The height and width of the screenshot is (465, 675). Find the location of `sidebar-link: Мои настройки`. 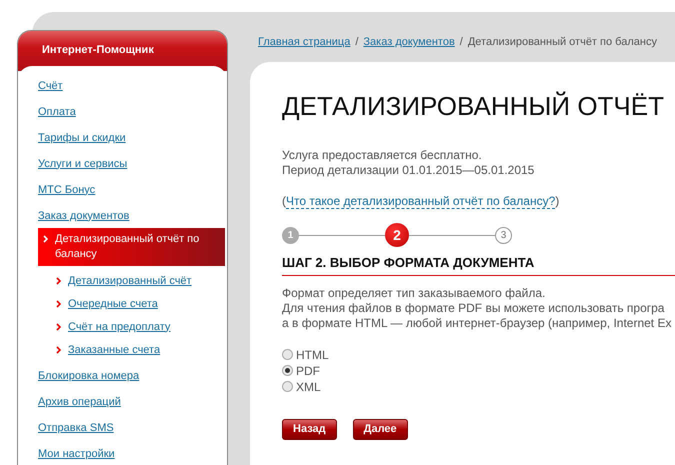

sidebar-link: Мои настройки is located at coordinates (76, 454).